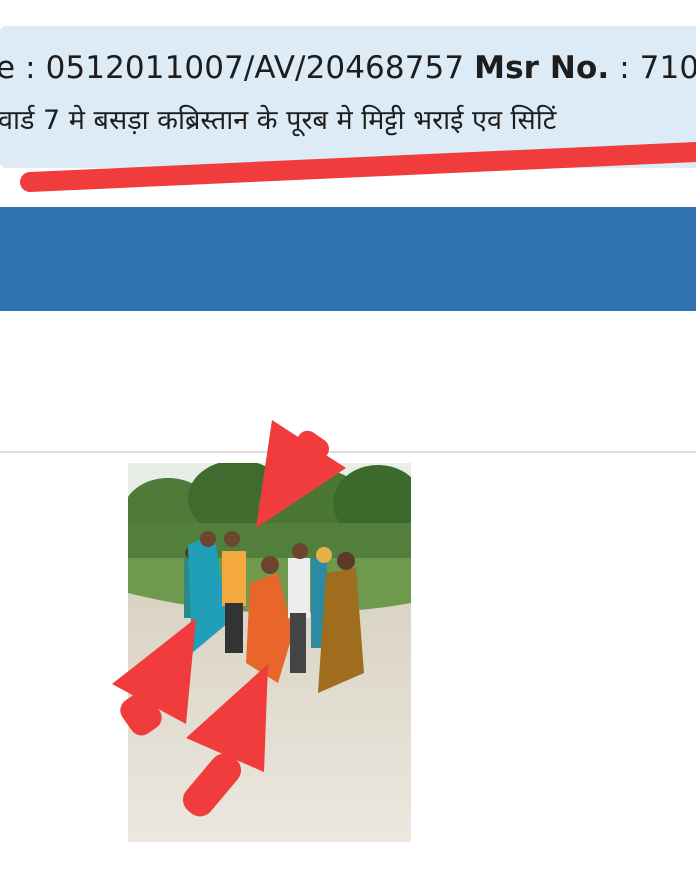 This screenshot has height=874, width=696. I want to click on section-divider, so click(348, 452).